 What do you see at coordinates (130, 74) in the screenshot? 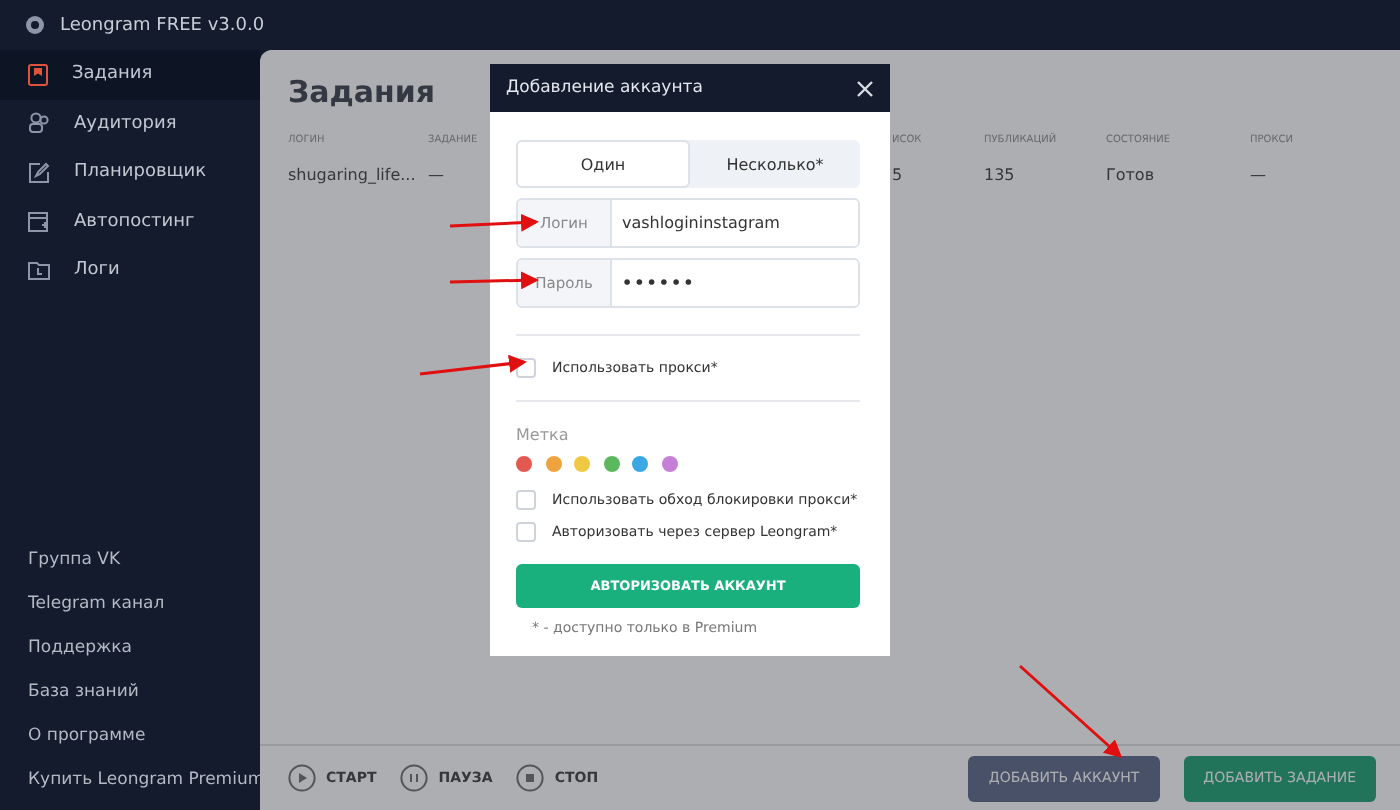
I see `sidebar-item: Задания` at bounding box center [130, 74].